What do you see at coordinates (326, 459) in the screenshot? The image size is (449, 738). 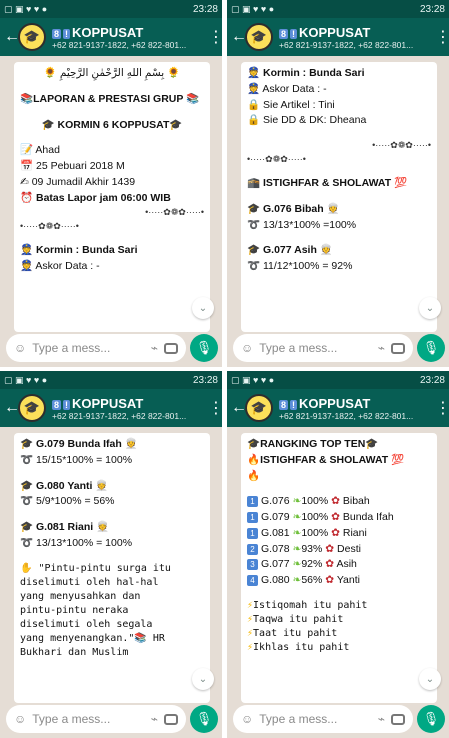 I see `istighfar-heading: 🔥ISTIGHFAR & SHOLAWAT 💯` at bounding box center [326, 459].